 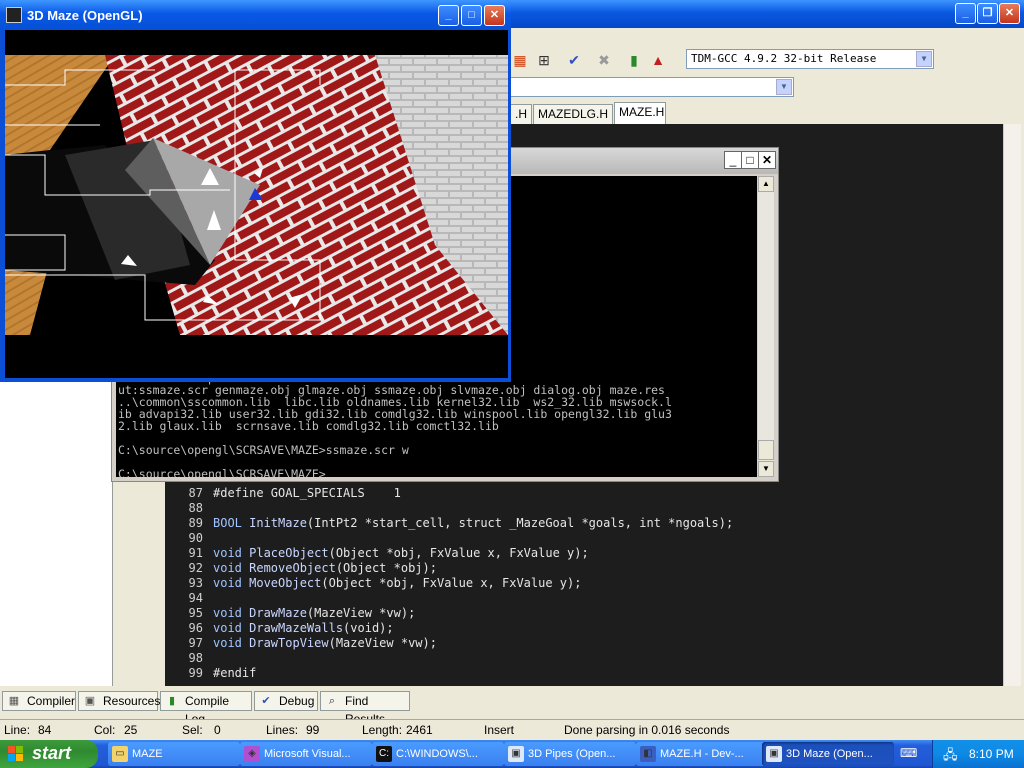 I want to click on console-maximize-button: □, so click(x=750, y=160).